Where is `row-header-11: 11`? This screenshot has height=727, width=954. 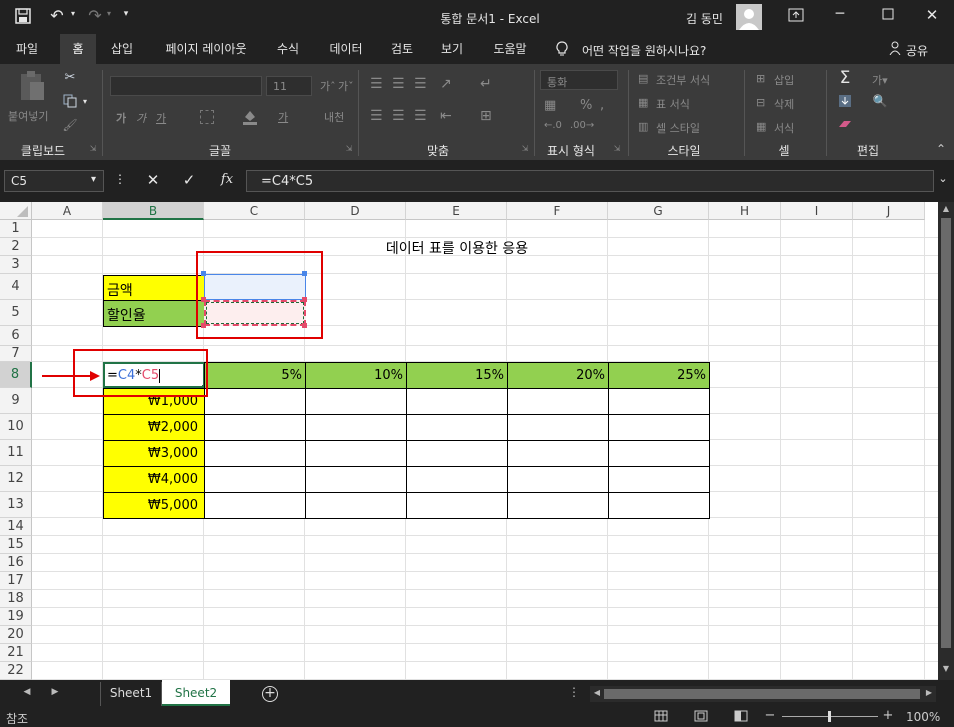
row-header-11: 11 is located at coordinates (16, 453).